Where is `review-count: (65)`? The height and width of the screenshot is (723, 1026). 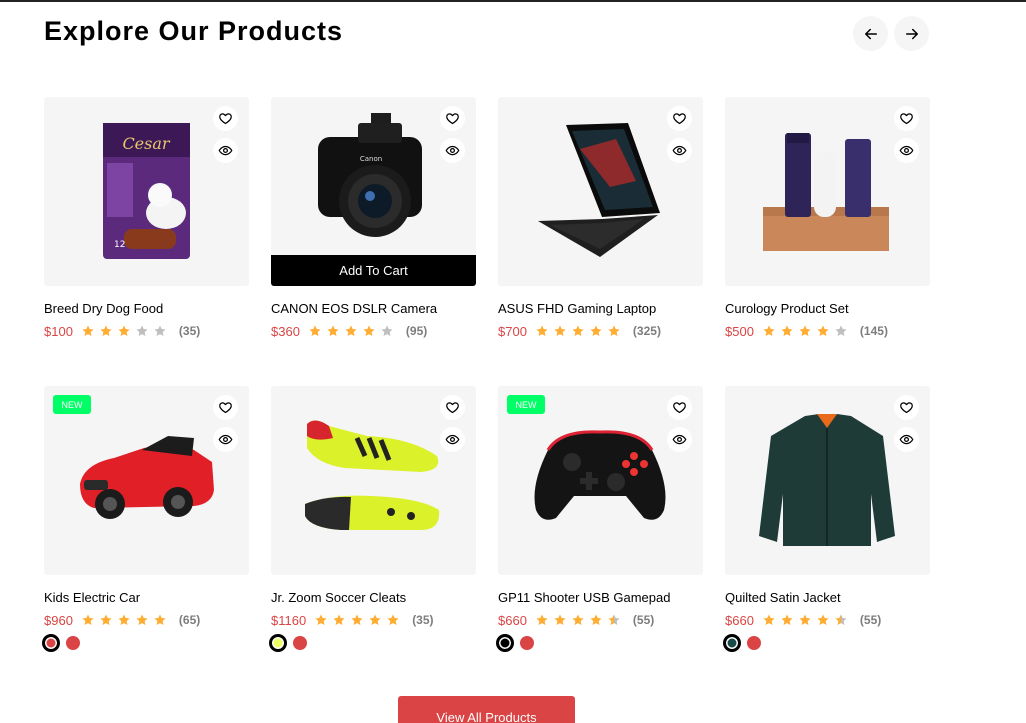 review-count: (65) is located at coordinates (189, 620).